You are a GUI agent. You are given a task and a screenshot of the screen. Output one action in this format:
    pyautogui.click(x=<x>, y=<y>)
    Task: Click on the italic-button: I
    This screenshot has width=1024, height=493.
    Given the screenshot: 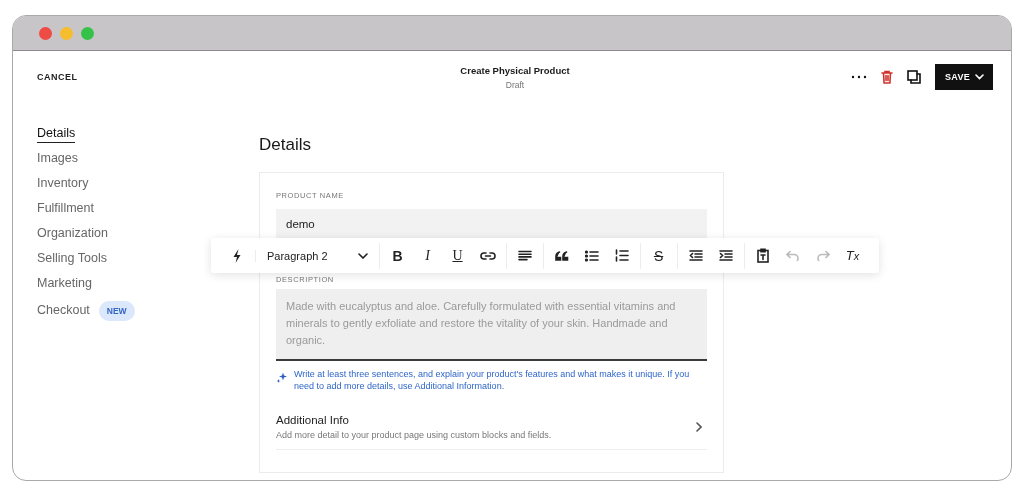 What is the action you would take?
    pyautogui.click(x=427, y=255)
    